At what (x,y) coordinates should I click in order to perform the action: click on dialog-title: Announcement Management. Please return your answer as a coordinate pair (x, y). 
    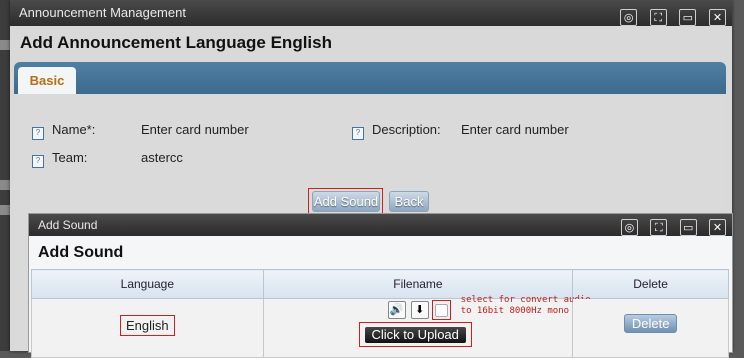
    Looking at the image, I should click on (102, 12).